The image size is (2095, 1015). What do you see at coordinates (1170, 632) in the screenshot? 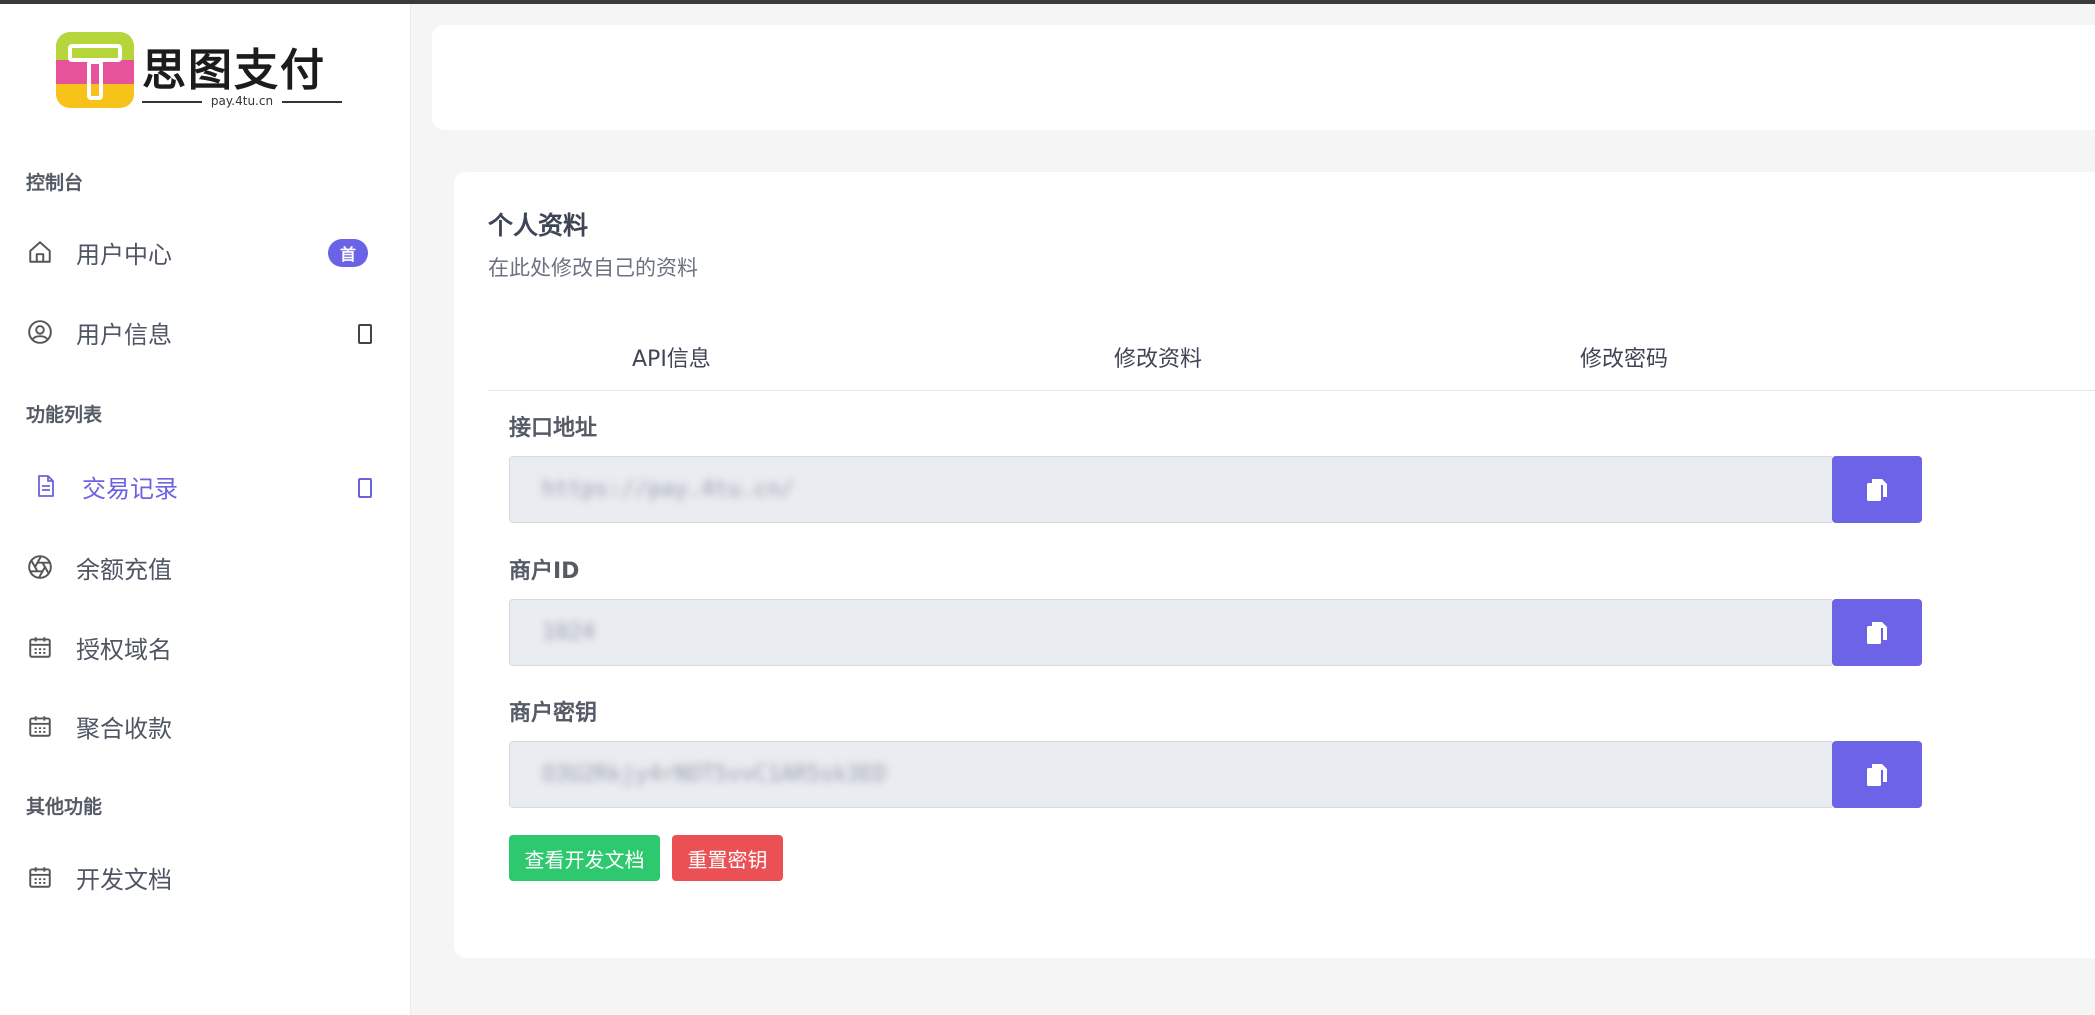
I see `merchant-id-input: 1024` at bounding box center [1170, 632].